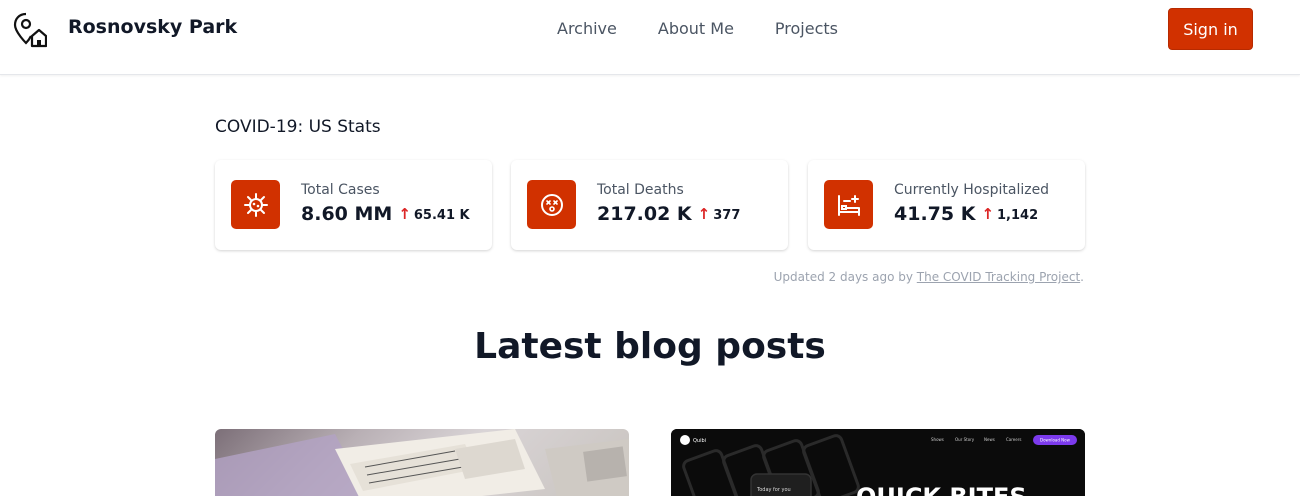  I want to click on stat-value: 217.02 K ↑ 377, so click(669, 214).